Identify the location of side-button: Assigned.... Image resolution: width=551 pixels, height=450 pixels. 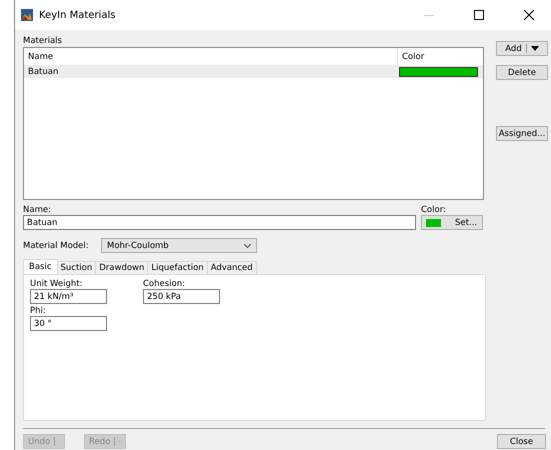
(522, 133).